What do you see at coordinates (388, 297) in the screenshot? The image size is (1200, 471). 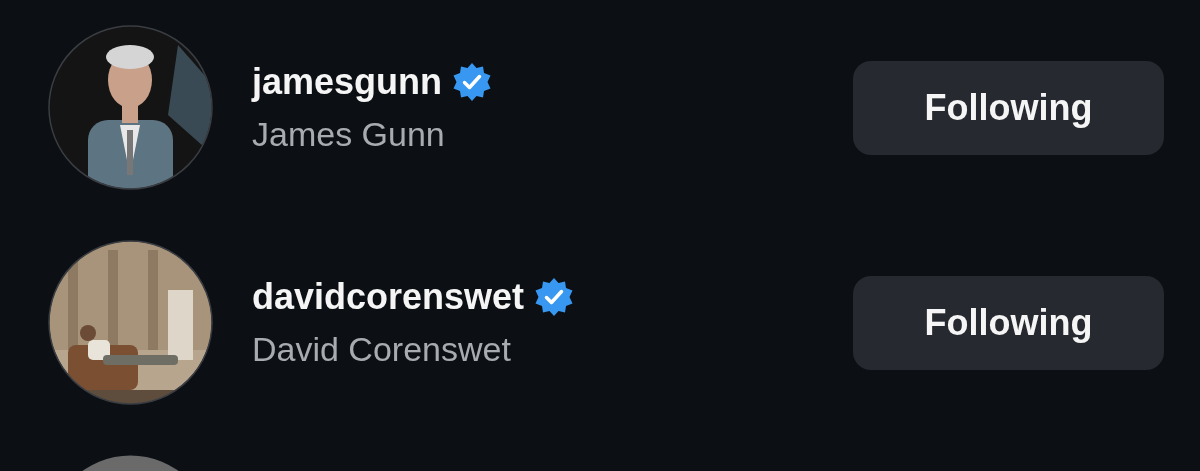 I see `username: davidcorenswet` at bounding box center [388, 297].